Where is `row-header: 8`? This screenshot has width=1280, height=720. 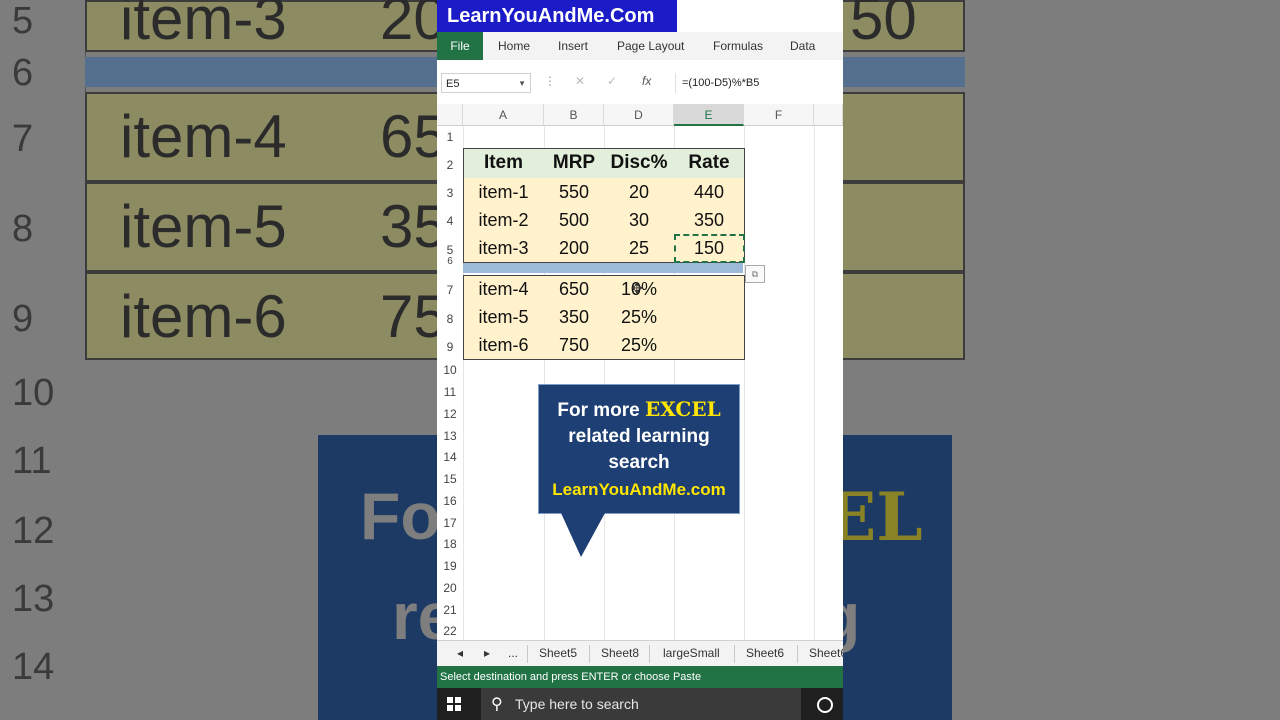 row-header: 8 is located at coordinates (450, 319).